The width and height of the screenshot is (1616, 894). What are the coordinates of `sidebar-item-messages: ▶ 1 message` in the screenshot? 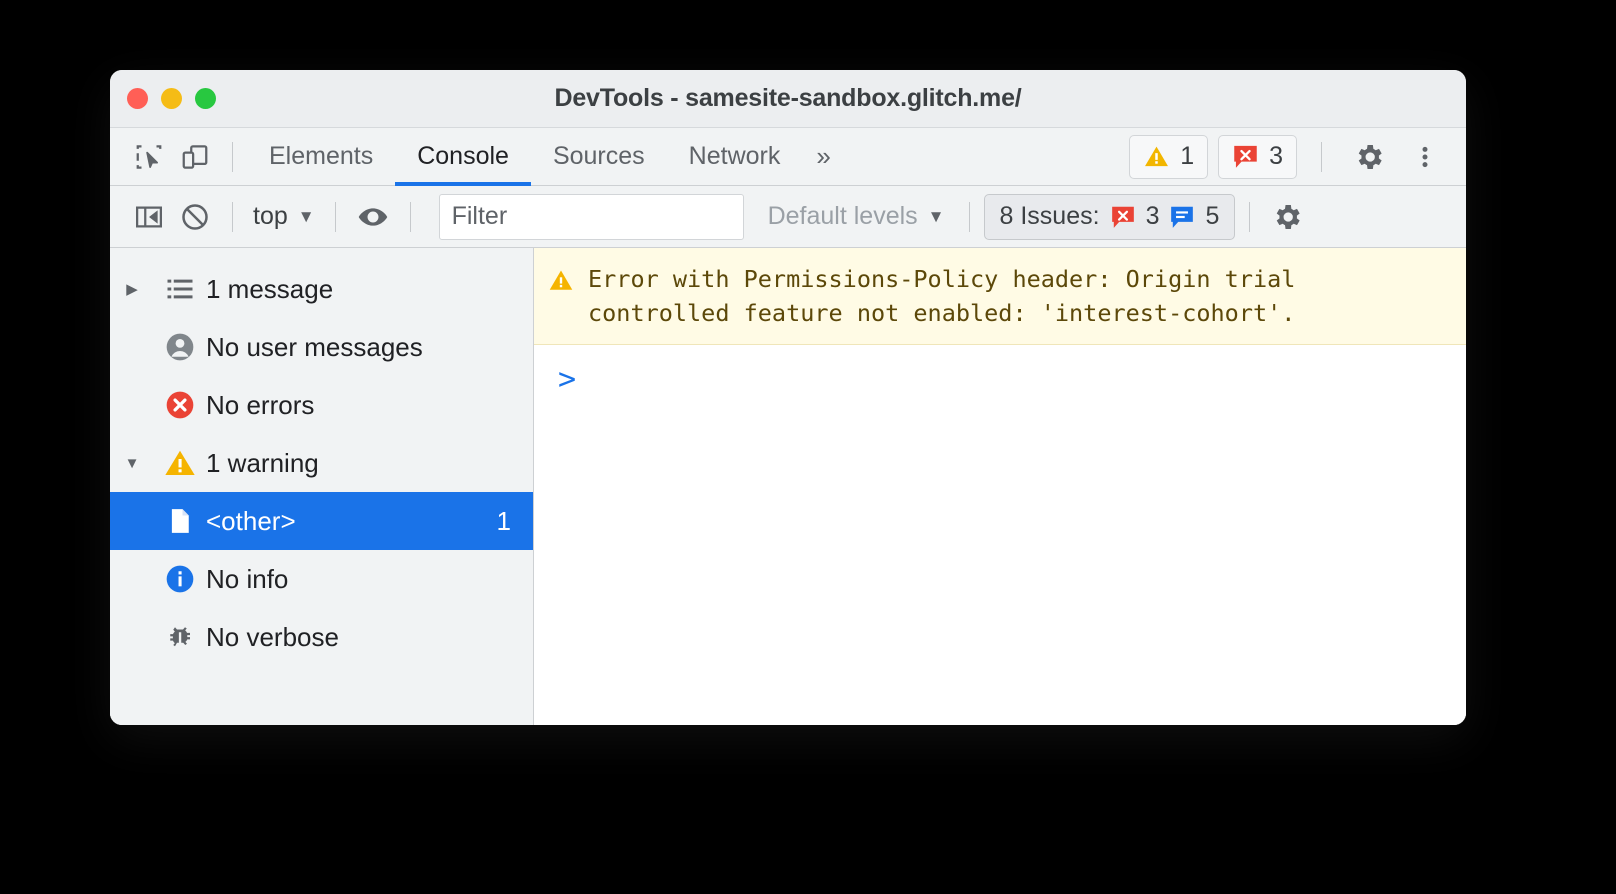 It's located at (321, 289).